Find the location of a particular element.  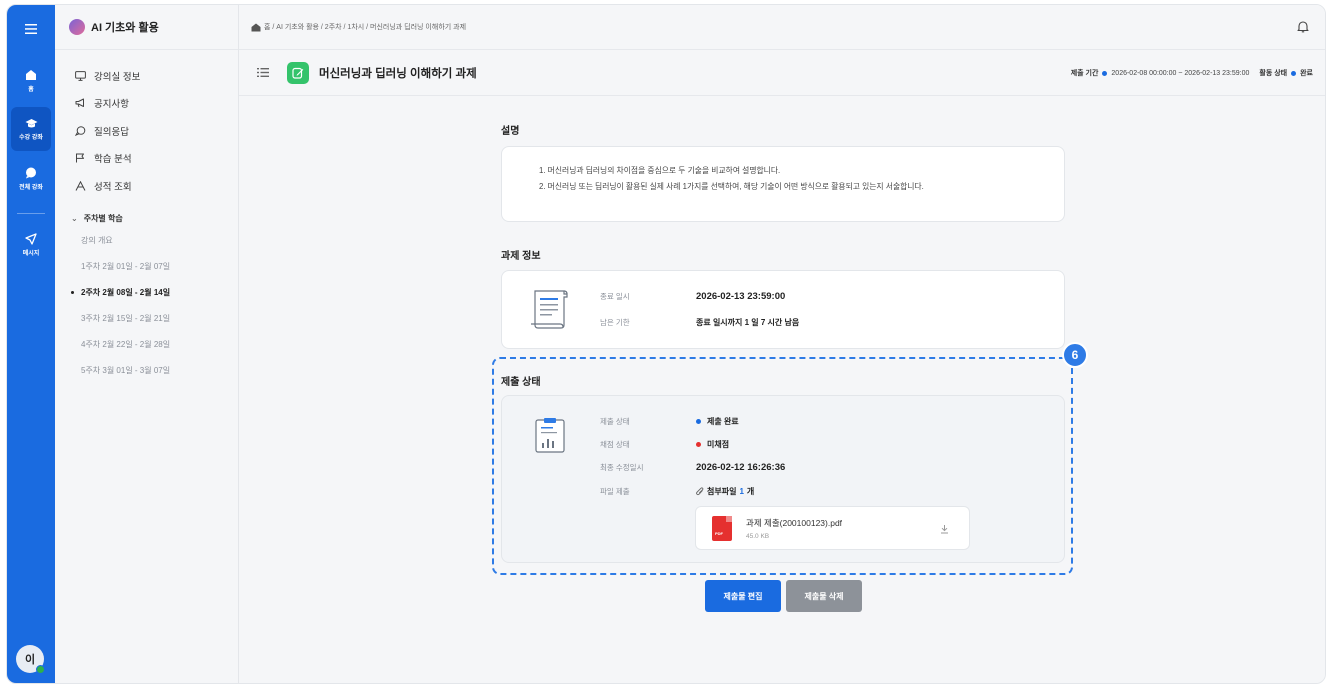

global-nav-rail: 홈 수강 강좌 전체 강좌 메시지 이 is located at coordinates (31, 344).